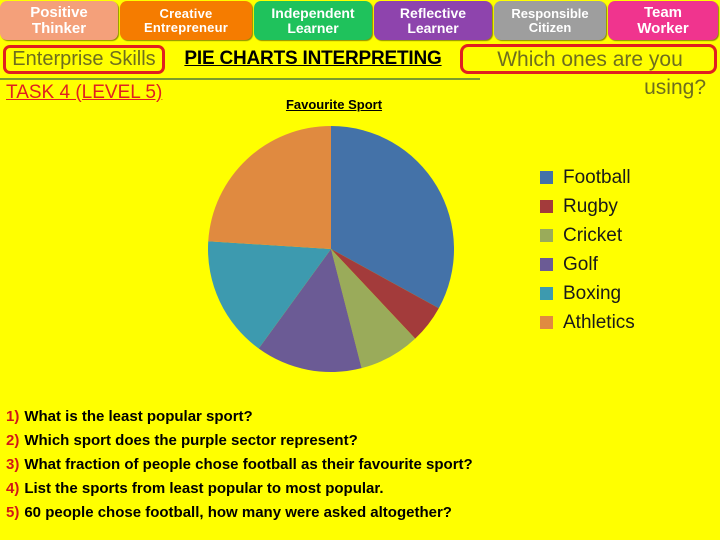  I want to click on legend-item-rugby: Rugby, so click(620, 206).